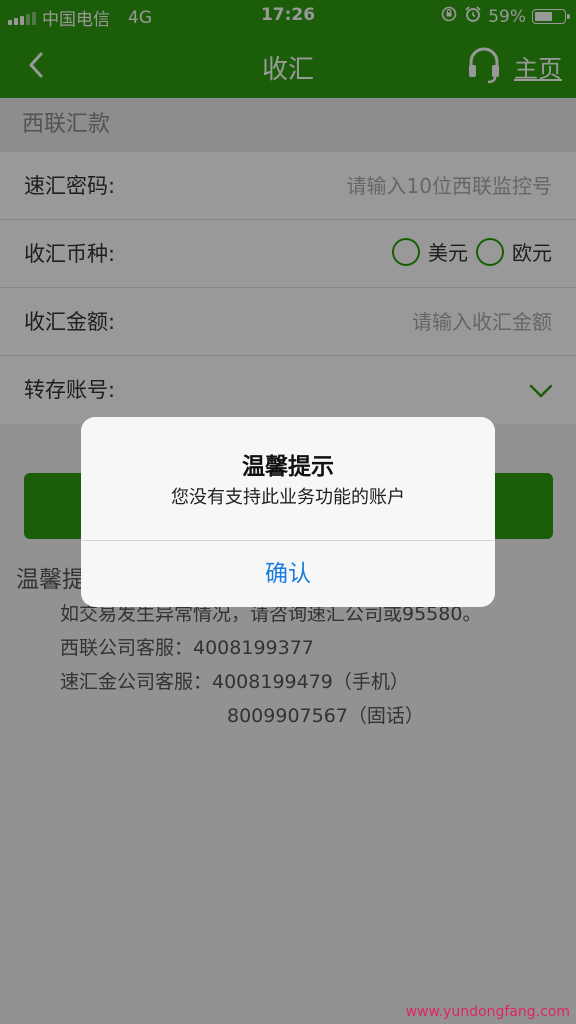 This screenshot has width=576, height=1024. I want to click on watermark: www.yundongfang.com, so click(487, 1012).